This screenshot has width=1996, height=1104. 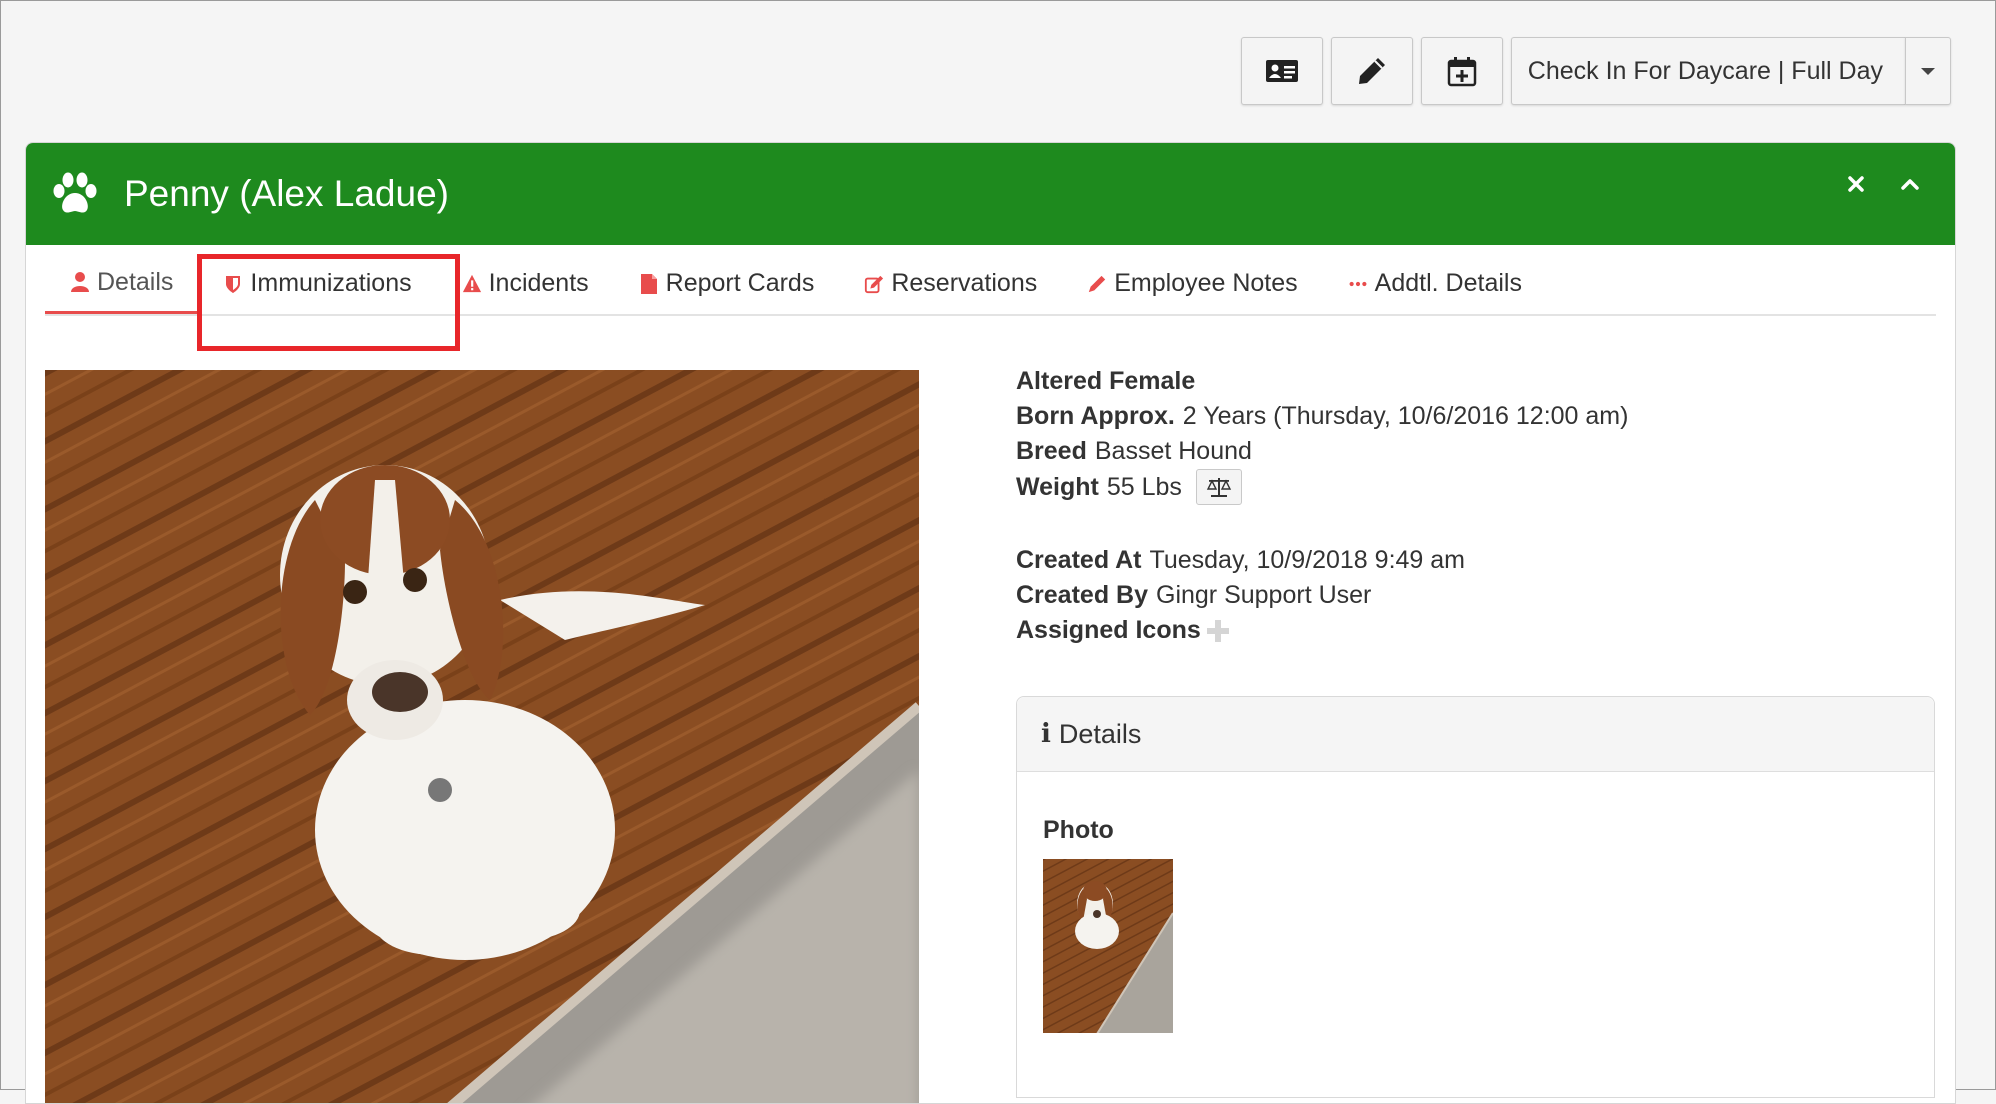 What do you see at coordinates (1057, 486) in the screenshot?
I see `weight-label: Weight` at bounding box center [1057, 486].